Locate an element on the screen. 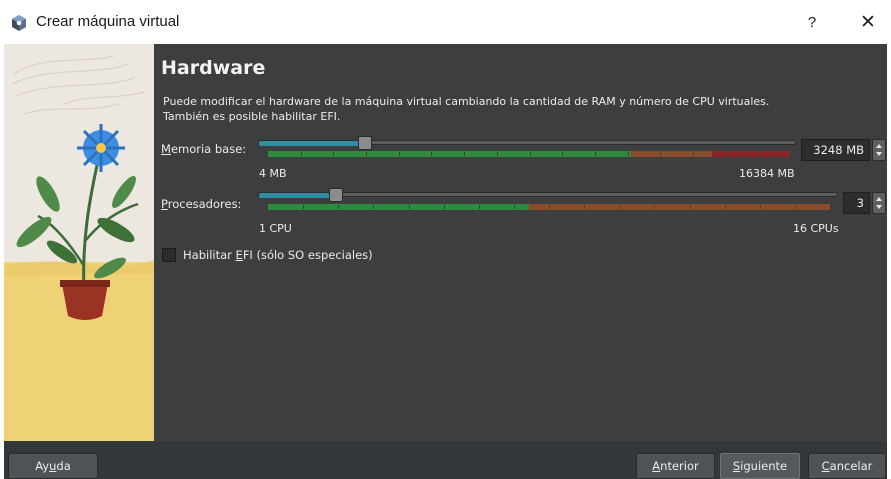 This screenshot has width=891, height=479. back-button: Anterior is located at coordinates (675, 466).